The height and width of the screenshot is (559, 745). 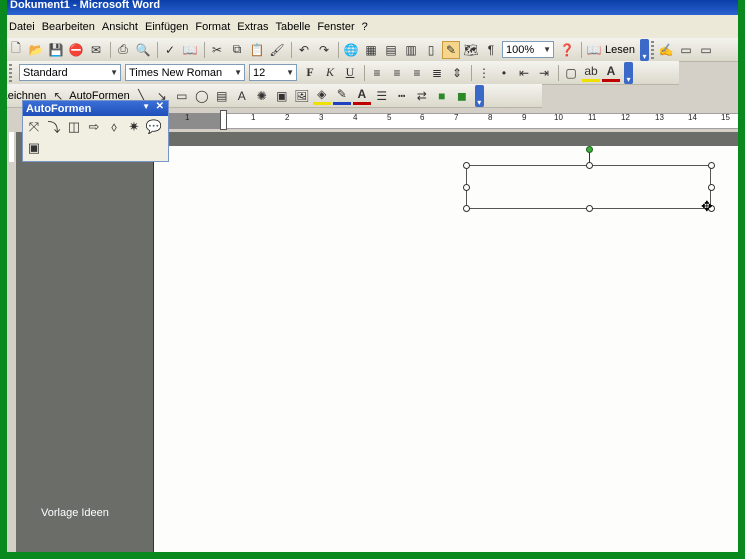 I want to click on menu-extras: Extras, so click(x=256, y=27).